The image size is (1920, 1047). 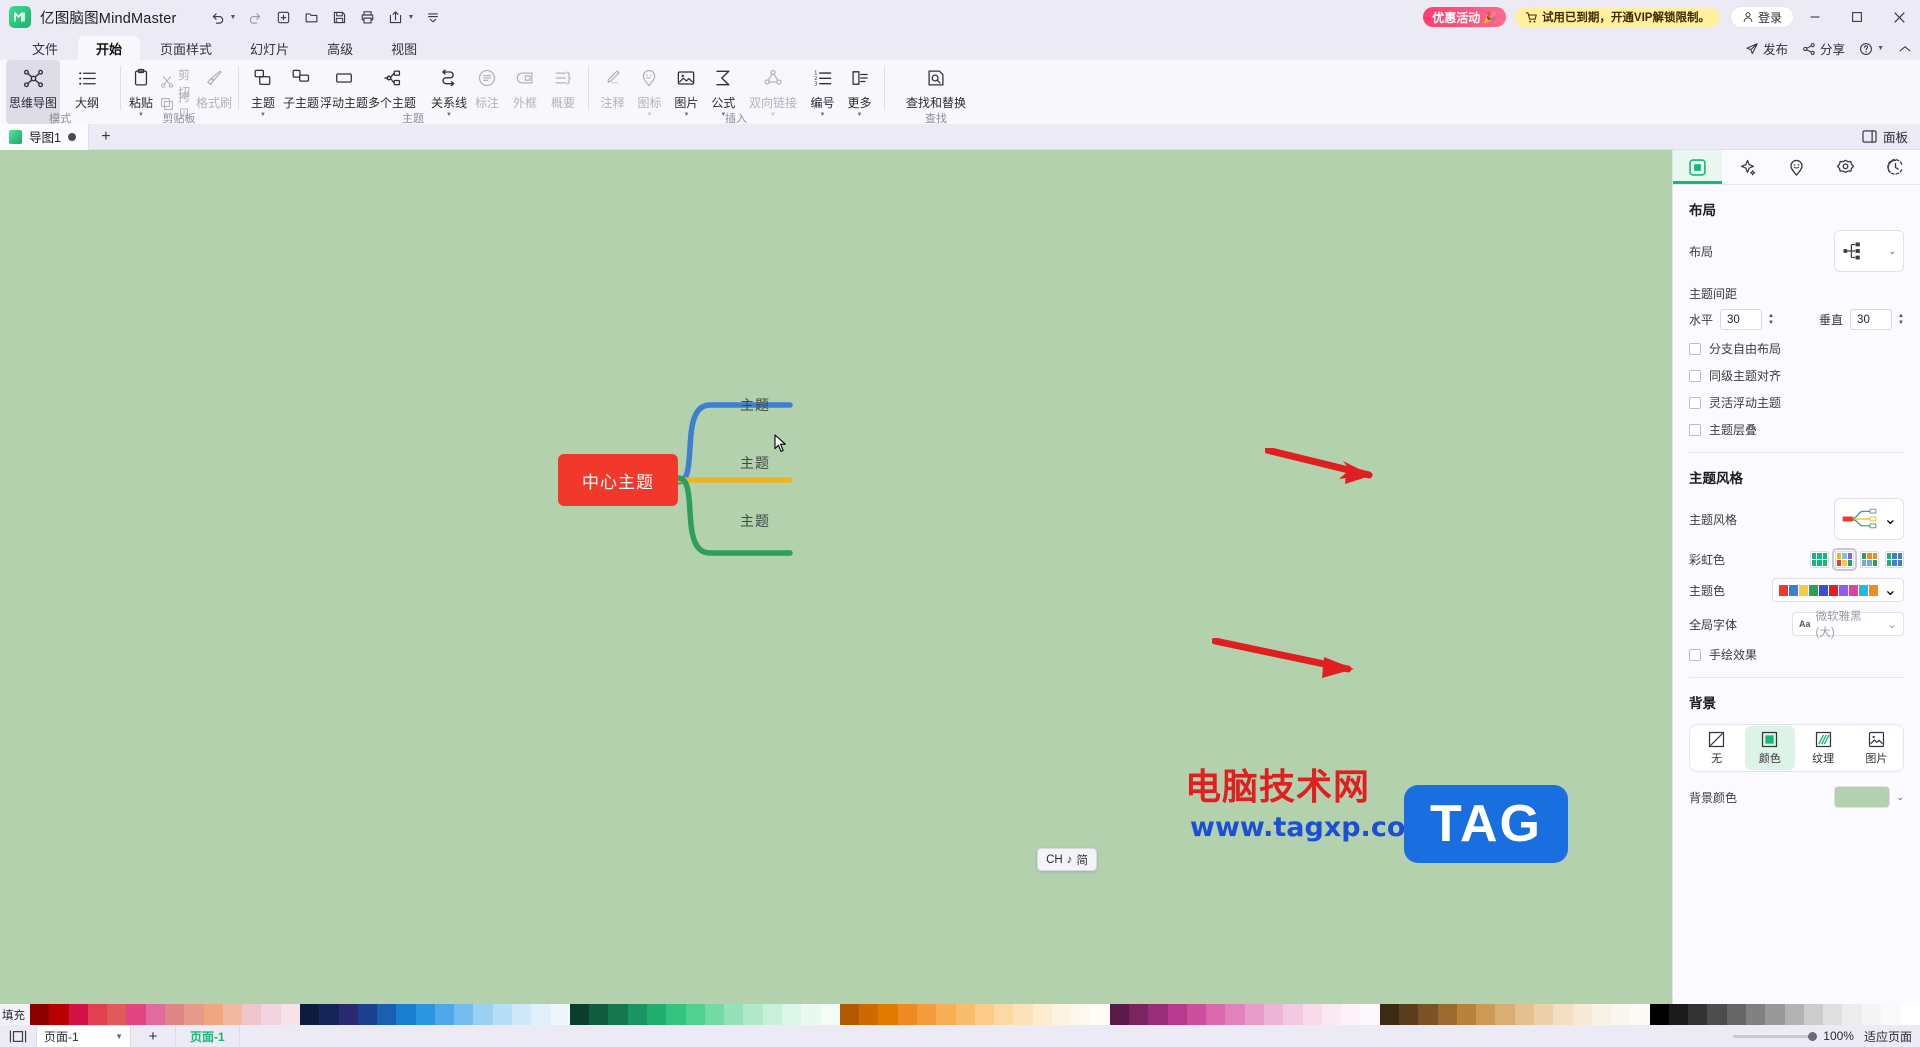 What do you see at coordinates (367, 17) in the screenshot?
I see `print-button` at bounding box center [367, 17].